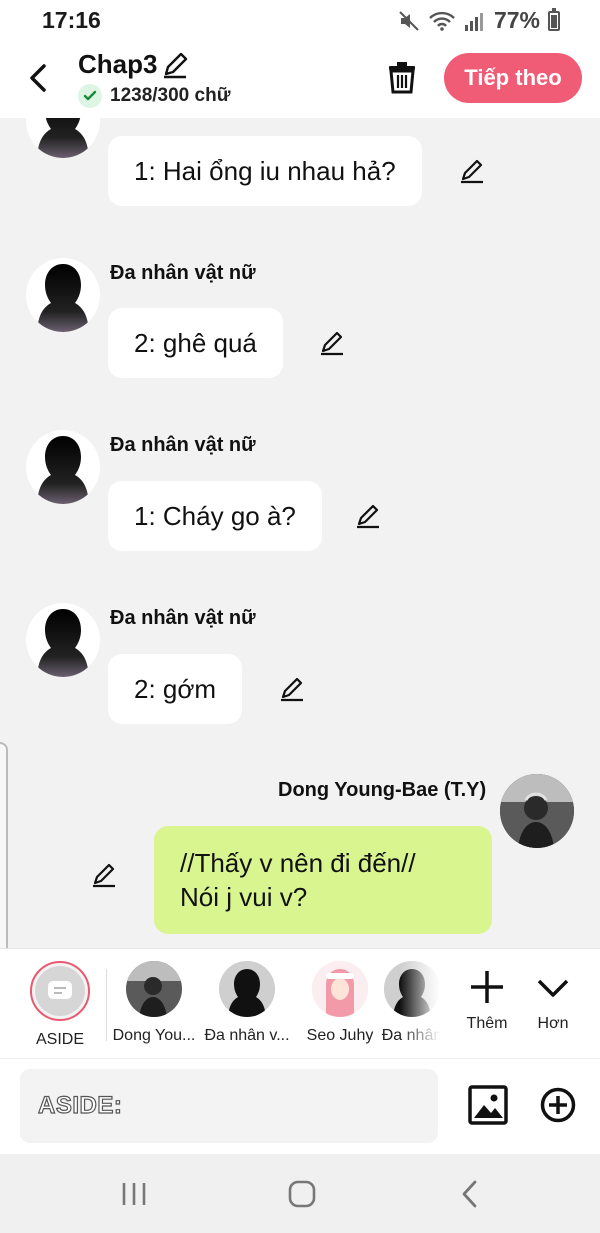  What do you see at coordinates (71, 20) in the screenshot?
I see `status-time: 17:16` at bounding box center [71, 20].